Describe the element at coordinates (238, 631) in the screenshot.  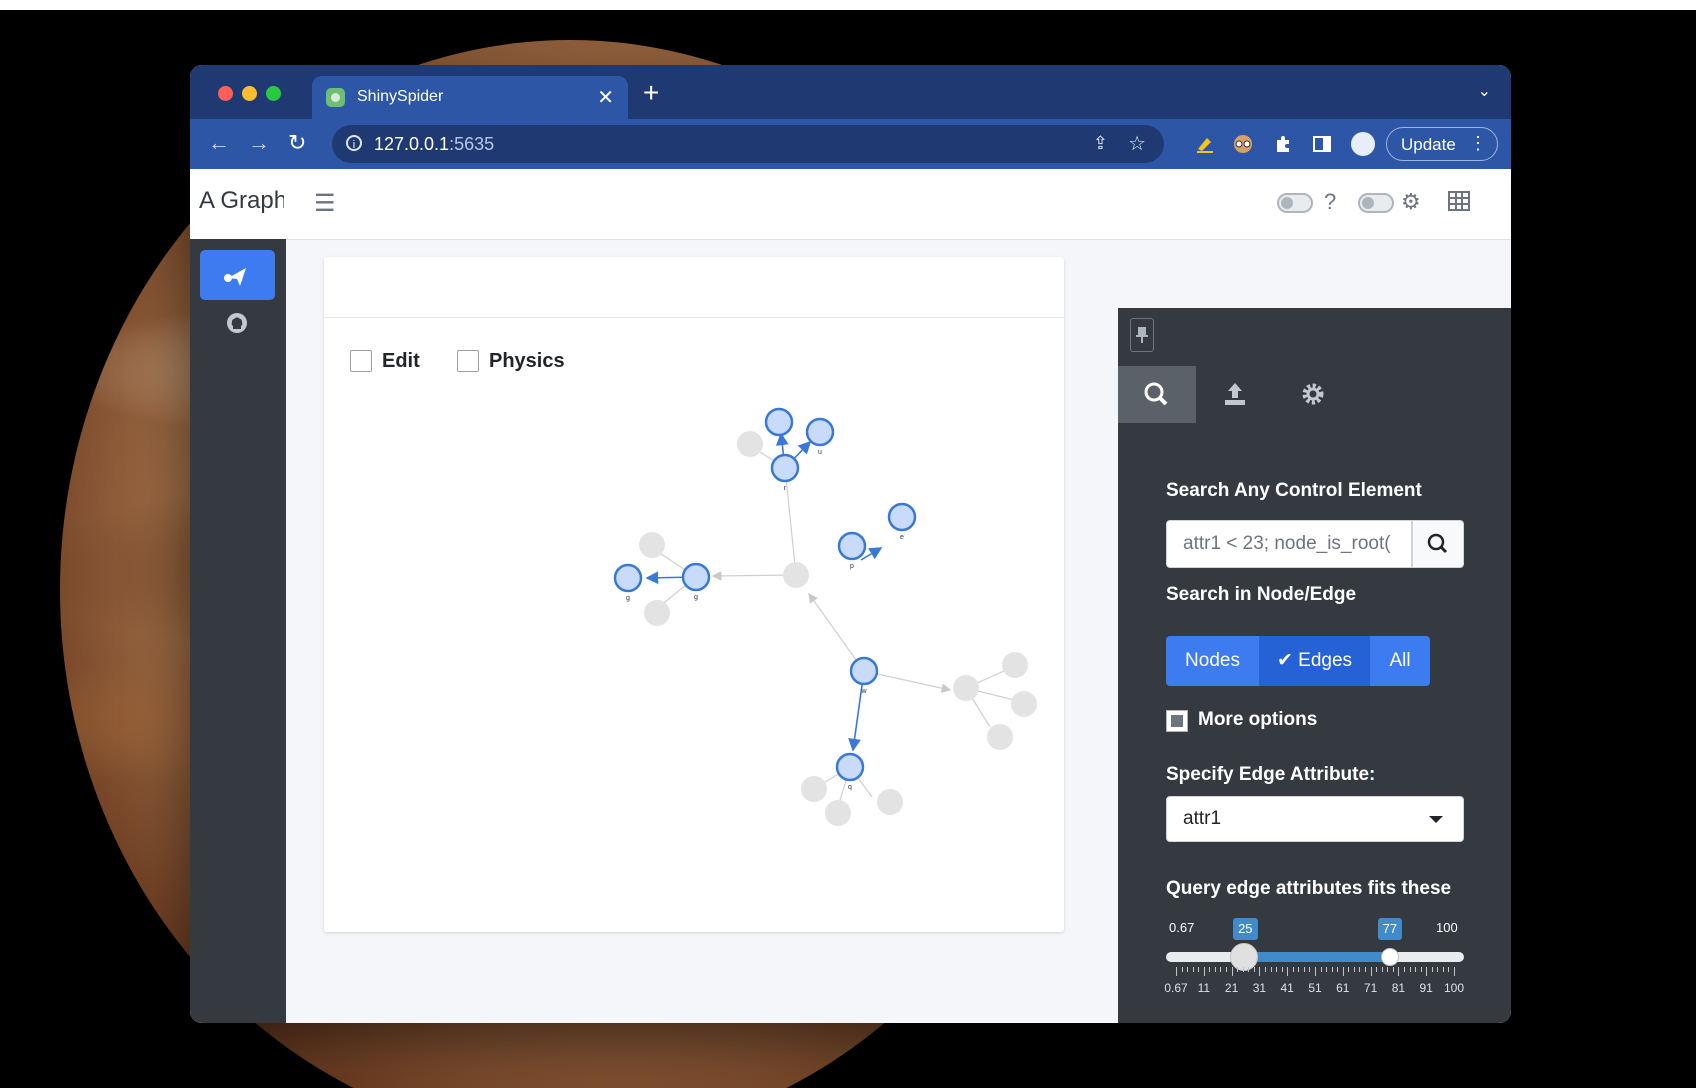
I see `app-sidebar` at that location.